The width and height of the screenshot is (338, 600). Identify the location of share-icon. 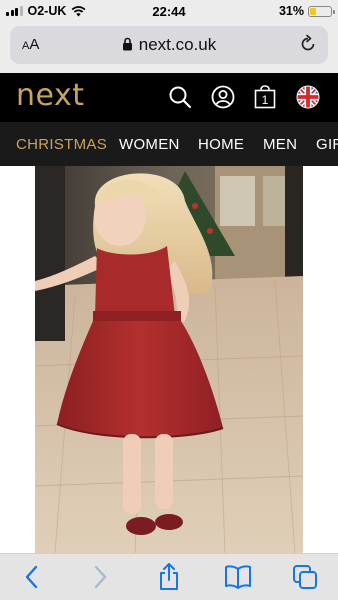
(169, 577).